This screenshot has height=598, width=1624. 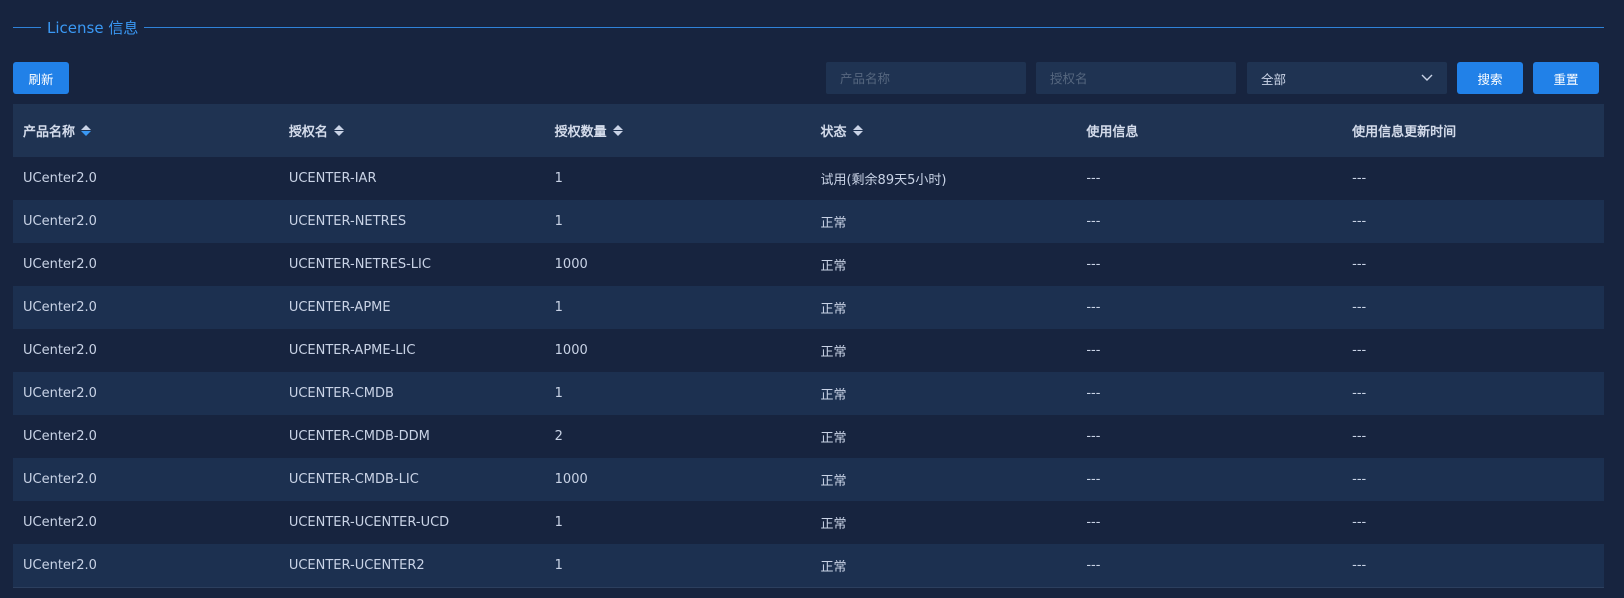 What do you see at coordinates (1347, 78) in the screenshot?
I see `status-select: 全部` at bounding box center [1347, 78].